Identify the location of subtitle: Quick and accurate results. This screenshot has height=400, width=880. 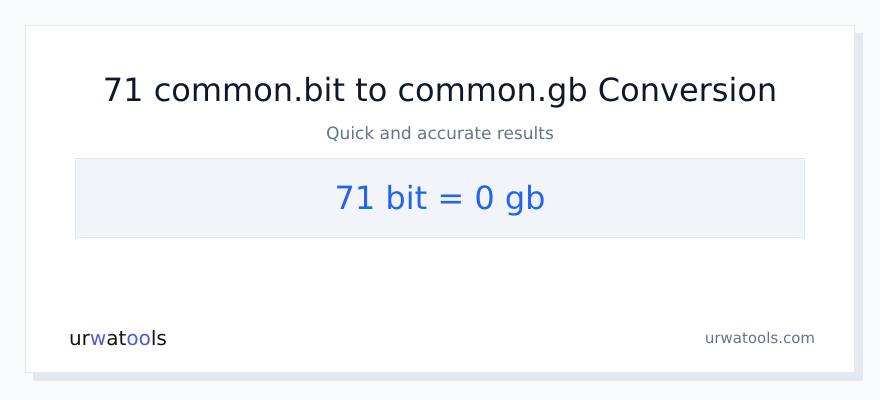
(440, 134).